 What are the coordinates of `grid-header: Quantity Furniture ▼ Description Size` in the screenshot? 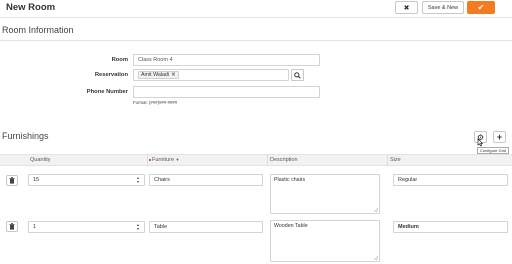 It's located at (256, 160).